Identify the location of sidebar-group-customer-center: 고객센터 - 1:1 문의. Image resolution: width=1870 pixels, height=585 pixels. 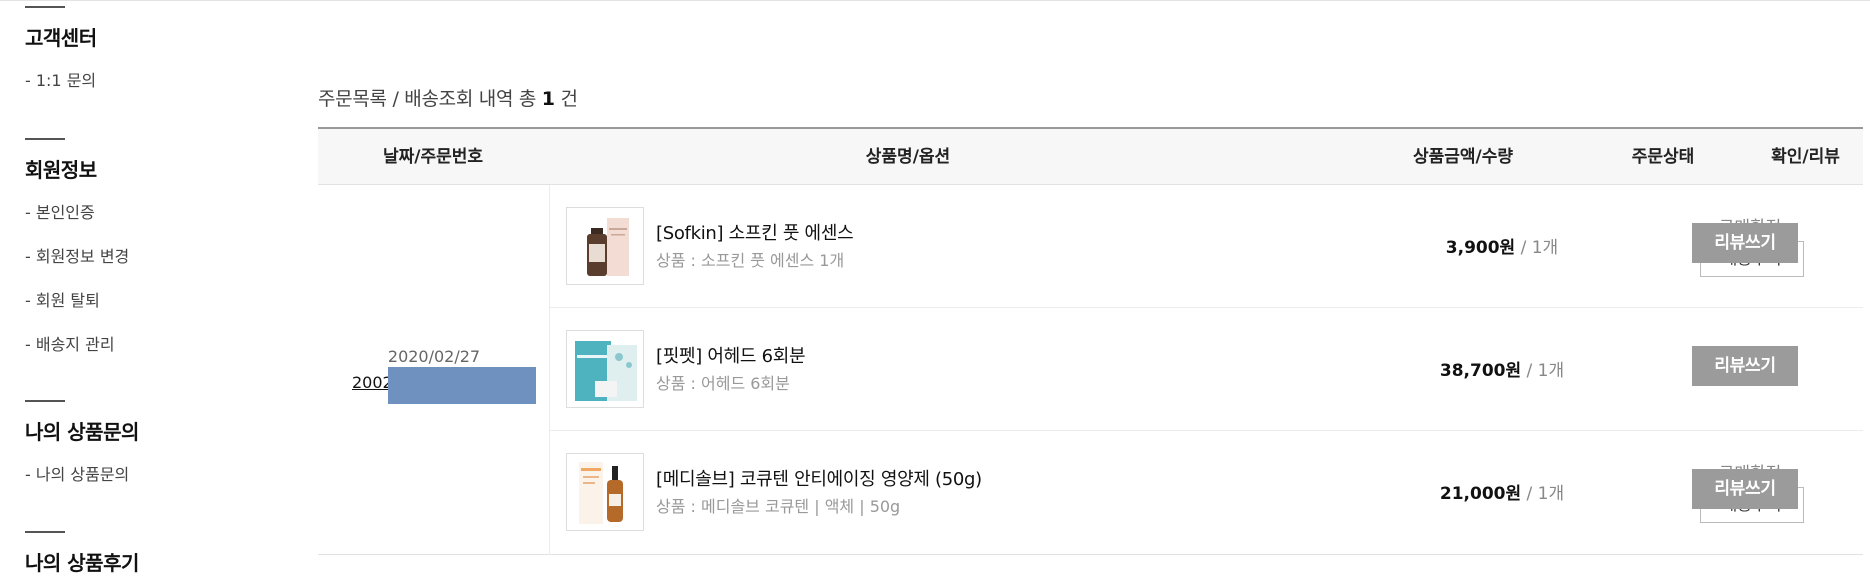
(61, 60).